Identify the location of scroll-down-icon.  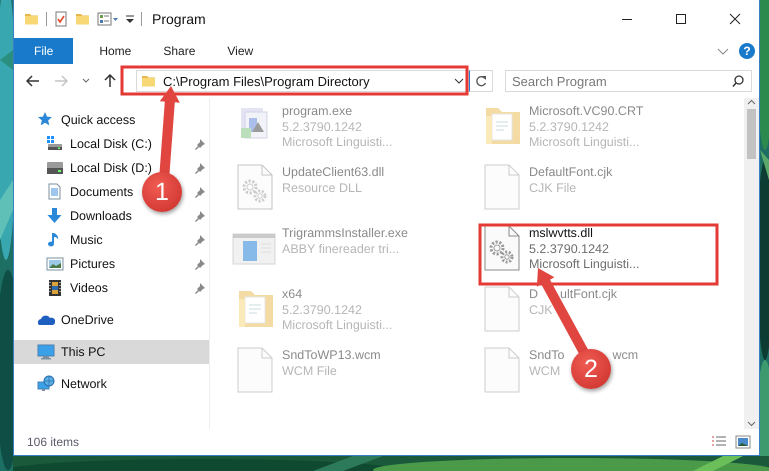
(751, 424).